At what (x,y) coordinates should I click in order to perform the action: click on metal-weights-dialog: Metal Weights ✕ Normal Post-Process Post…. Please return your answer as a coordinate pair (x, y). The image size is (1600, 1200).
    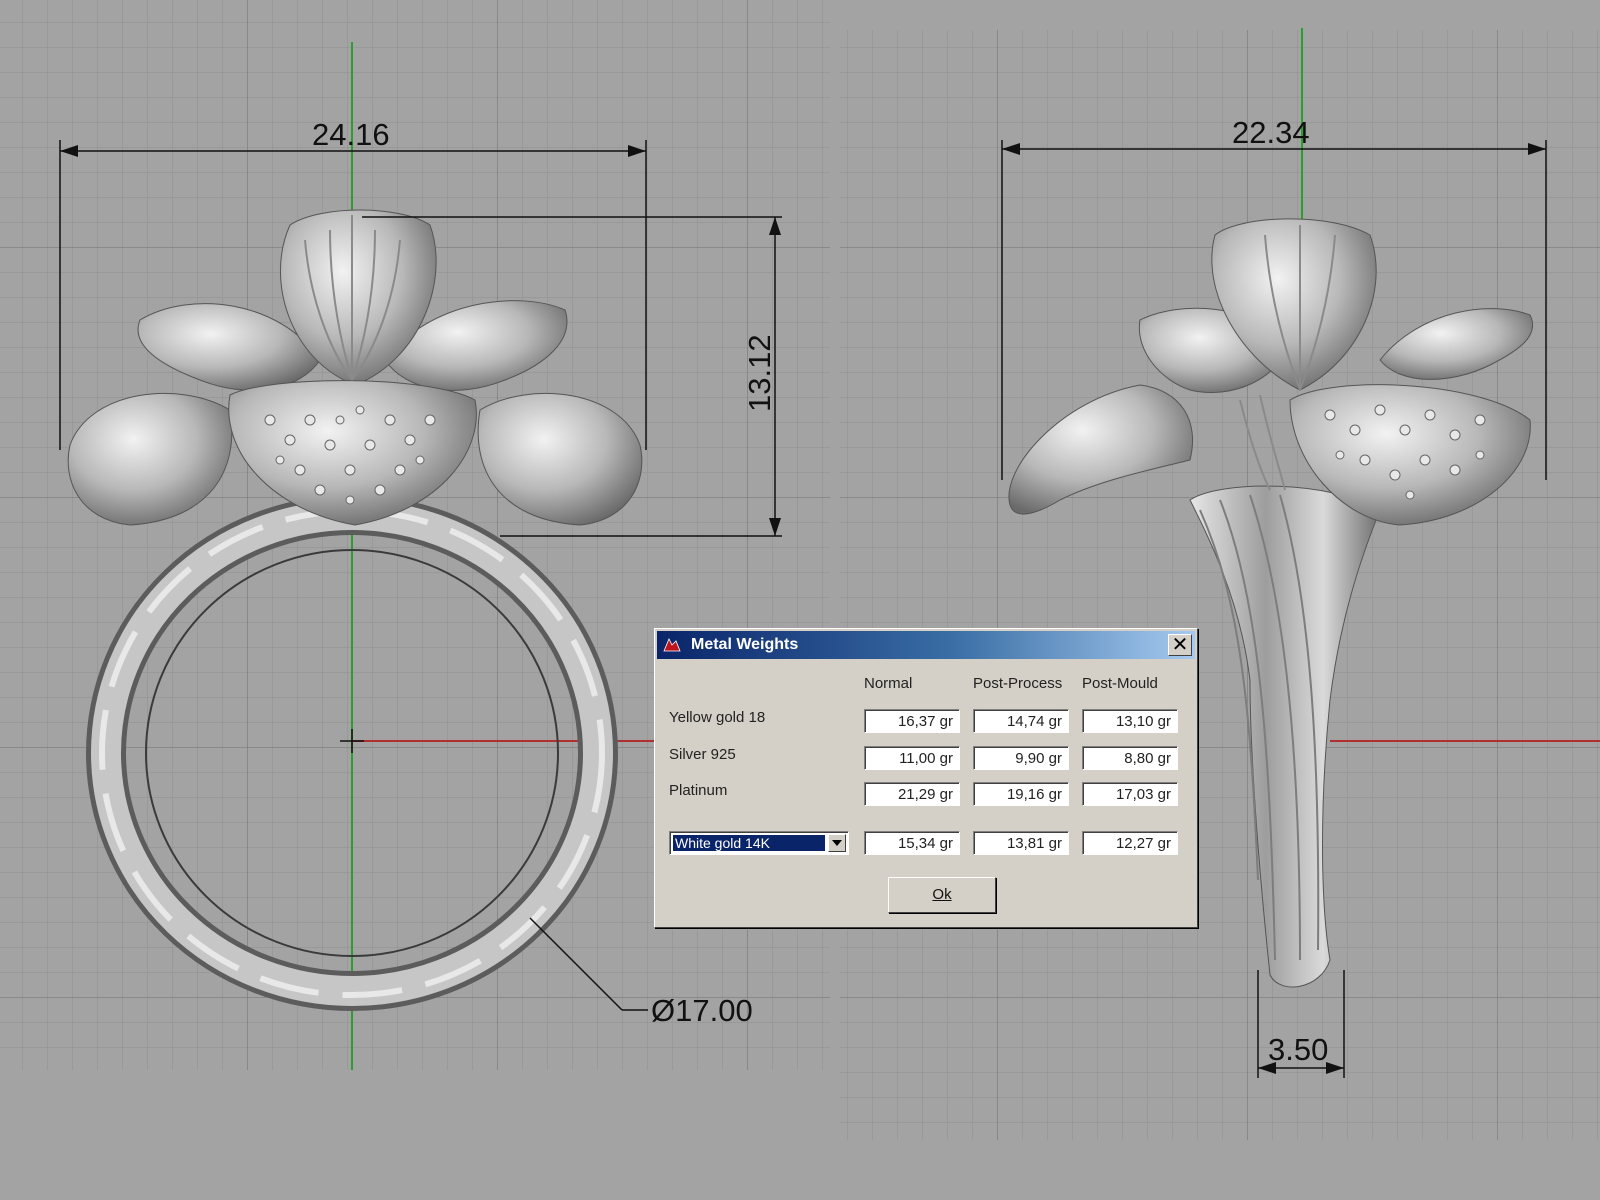
    Looking at the image, I should click on (926, 778).